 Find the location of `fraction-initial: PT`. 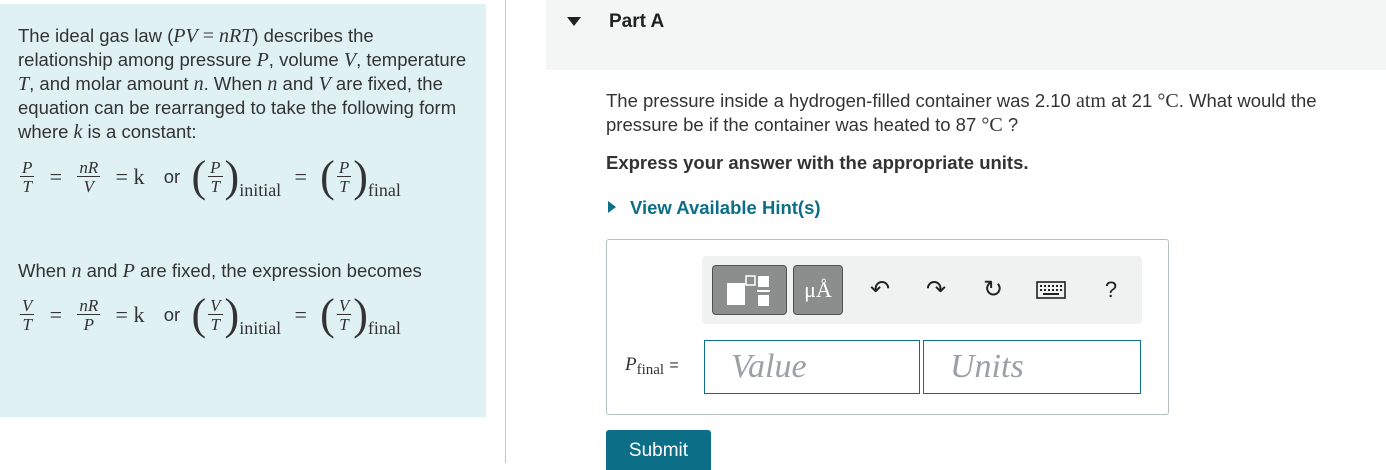

fraction-initial: PT is located at coordinates (215, 177).